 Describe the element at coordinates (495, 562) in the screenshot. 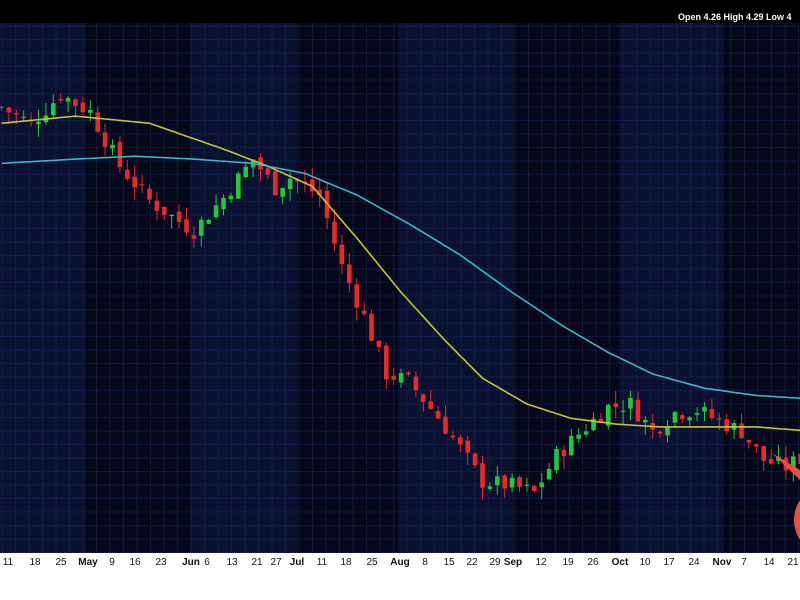

I see `x-tick-label: 29` at that location.